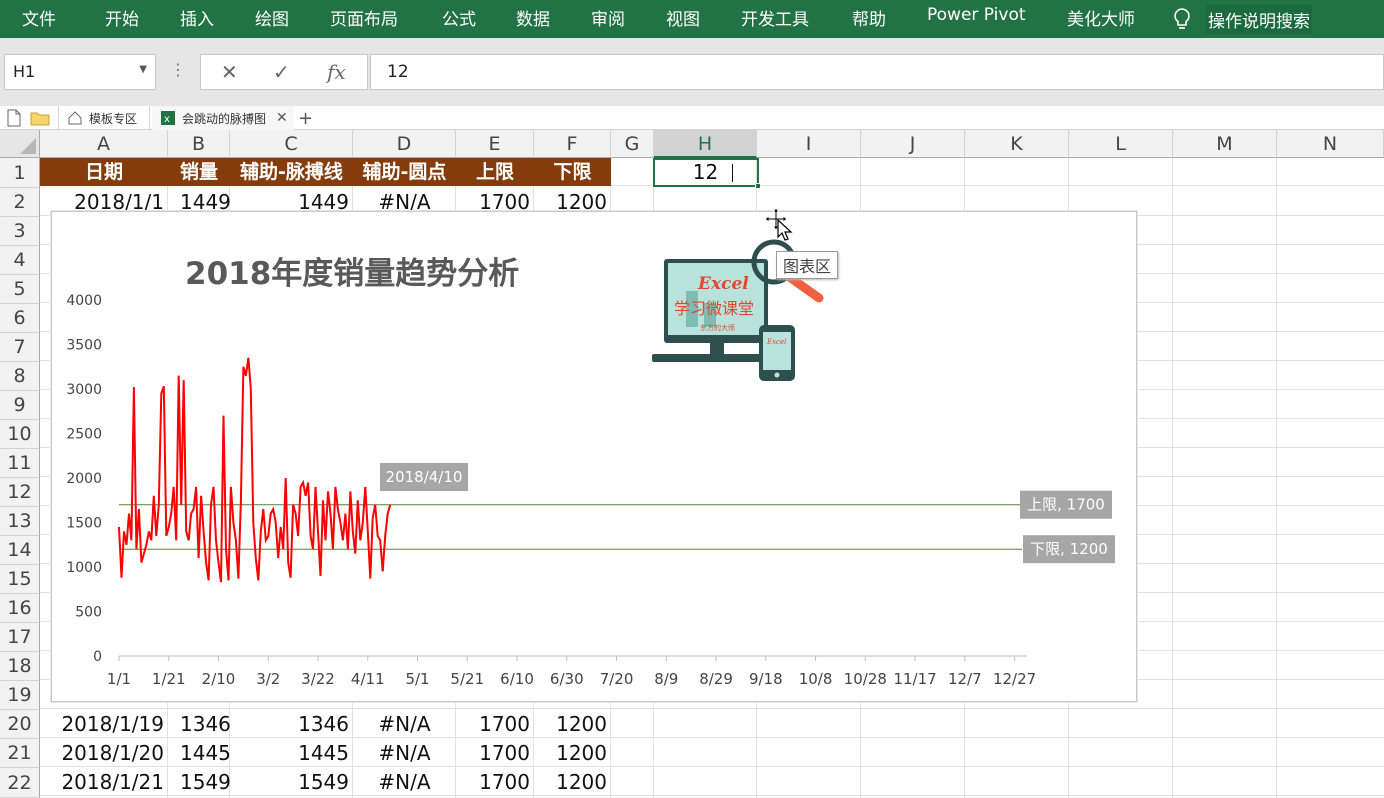 The width and height of the screenshot is (1384, 798). What do you see at coordinates (20, 289) in the screenshot?
I see `row-header-5: 5` at bounding box center [20, 289].